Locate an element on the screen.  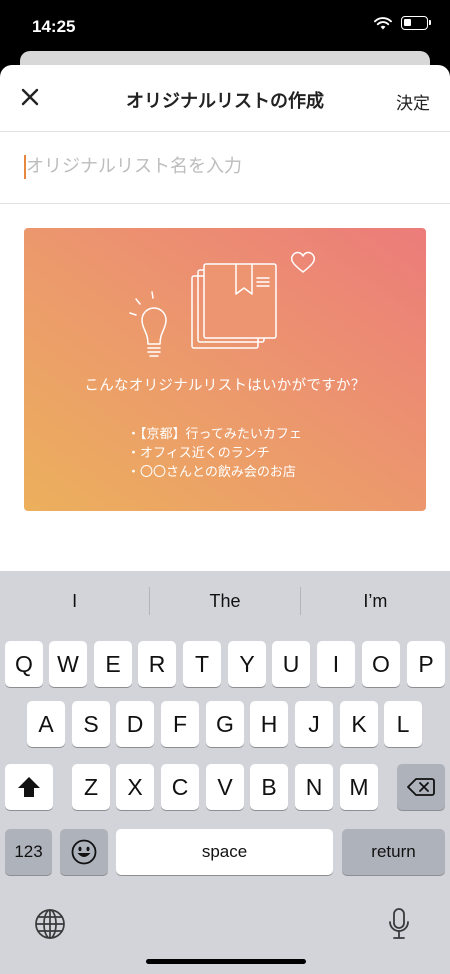
example-item: ・オフィス近くのランチ is located at coordinates (198, 453).